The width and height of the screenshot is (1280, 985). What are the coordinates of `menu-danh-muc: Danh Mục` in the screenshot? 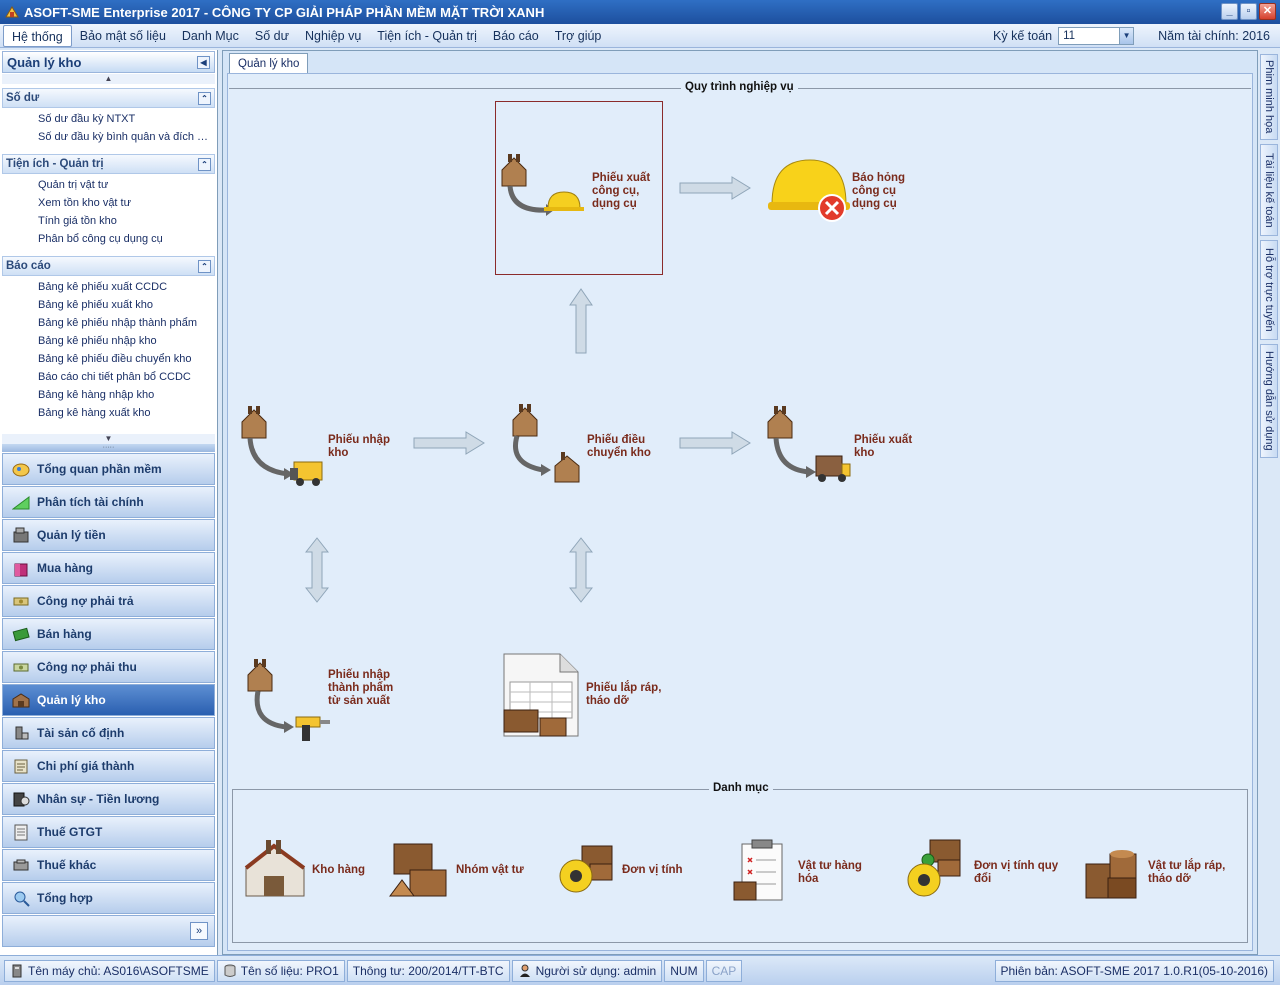 It's located at (210, 36).